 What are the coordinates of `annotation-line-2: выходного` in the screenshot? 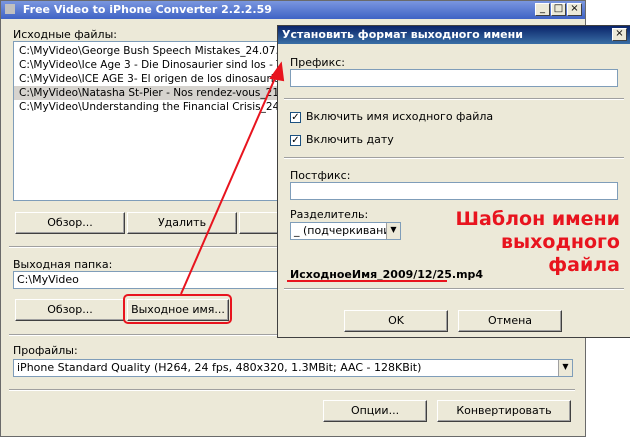 It's located at (560, 242).